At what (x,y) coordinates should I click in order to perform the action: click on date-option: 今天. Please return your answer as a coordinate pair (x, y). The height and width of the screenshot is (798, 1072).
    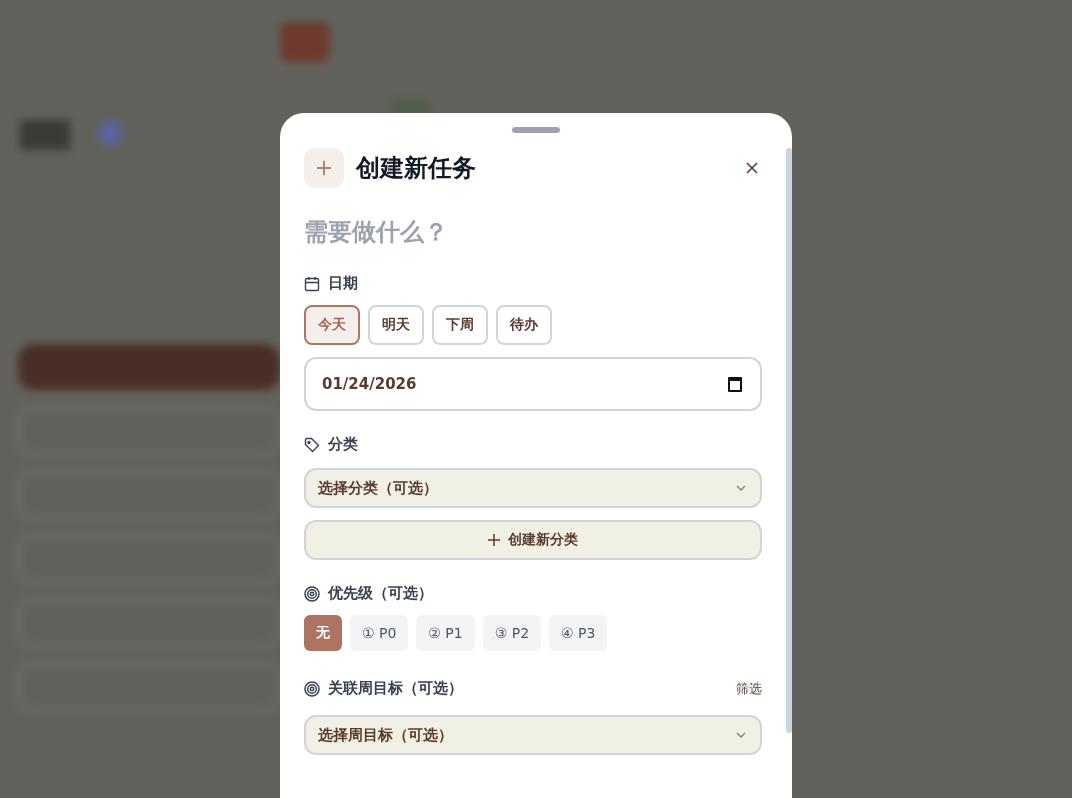
    Looking at the image, I should click on (332, 325).